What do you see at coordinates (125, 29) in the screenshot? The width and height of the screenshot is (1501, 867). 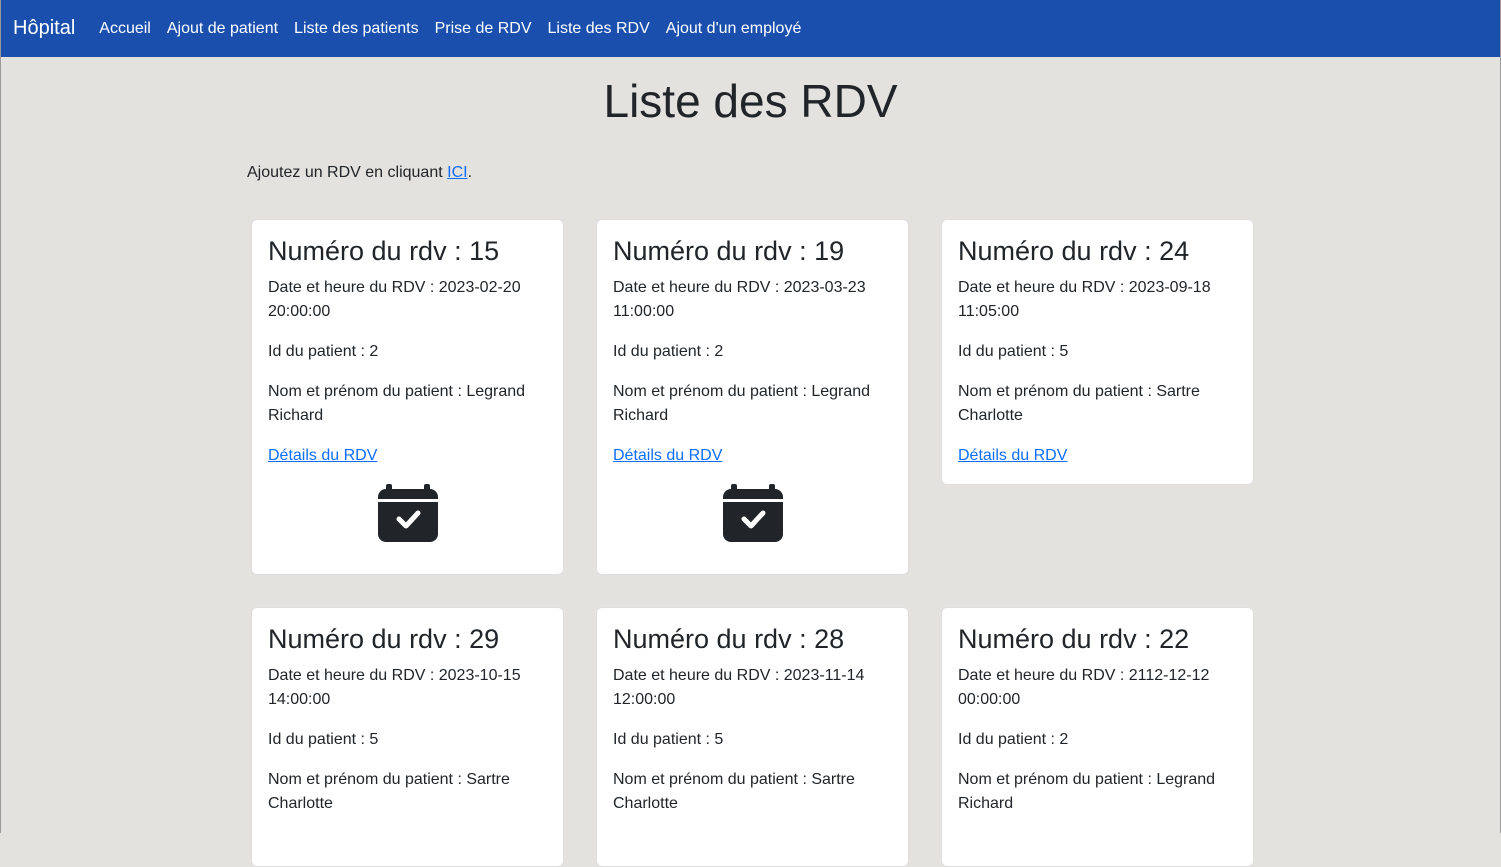 I see `nav-item-accueil: Accueil` at bounding box center [125, 29].